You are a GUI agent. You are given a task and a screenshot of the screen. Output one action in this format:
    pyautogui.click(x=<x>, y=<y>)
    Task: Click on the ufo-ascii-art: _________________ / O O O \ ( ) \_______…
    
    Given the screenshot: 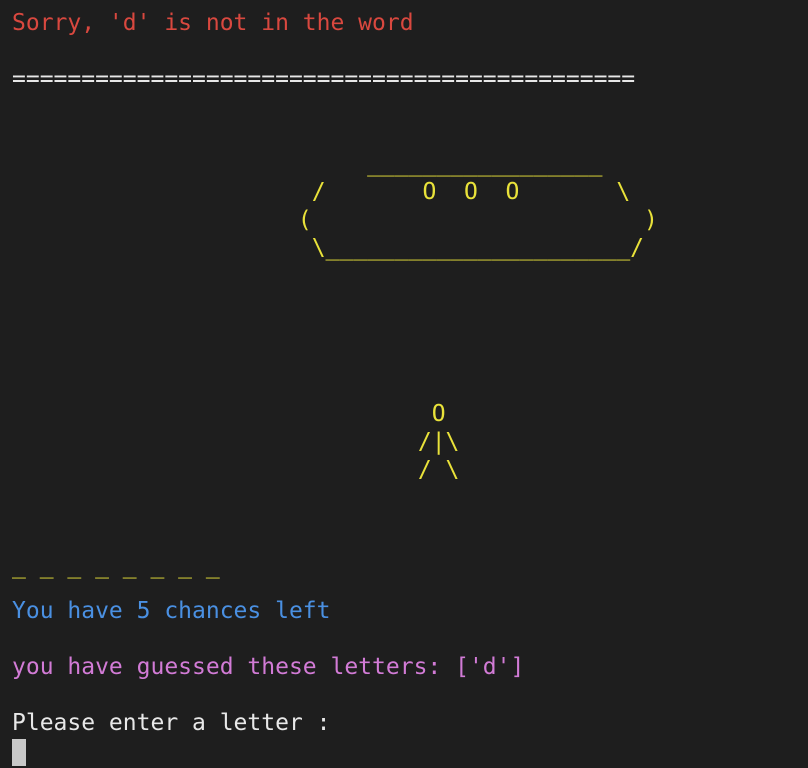 What is the action you would take?
    pyautogui.click(x=477, y=206)
    